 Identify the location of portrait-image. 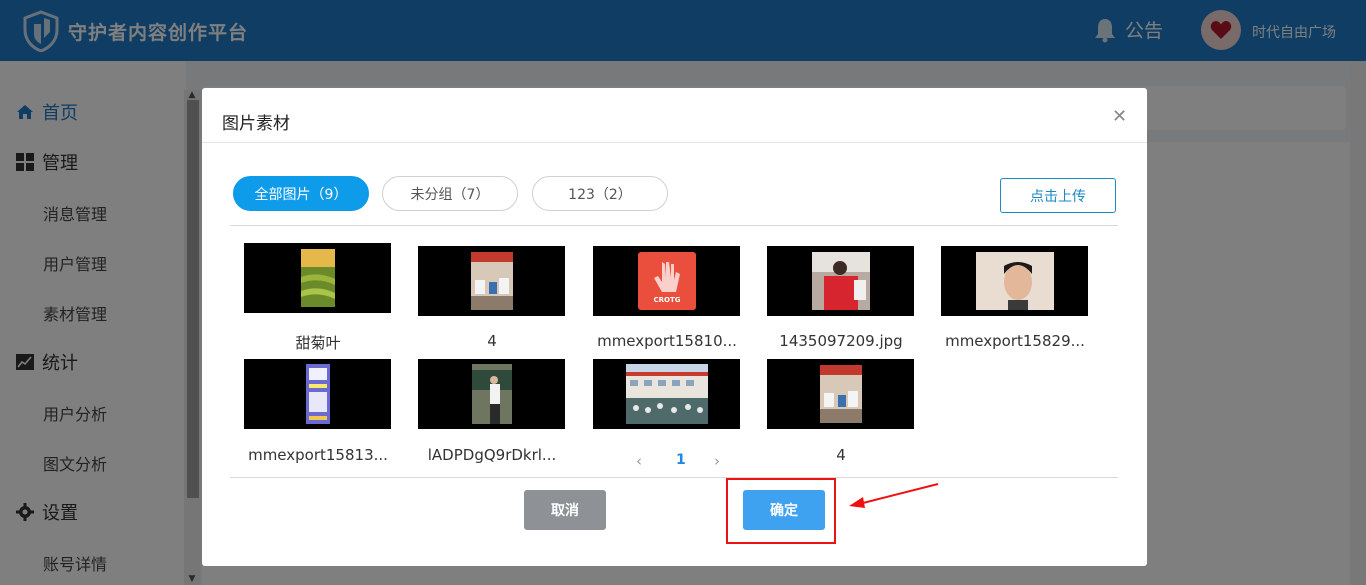
(1014, 281).